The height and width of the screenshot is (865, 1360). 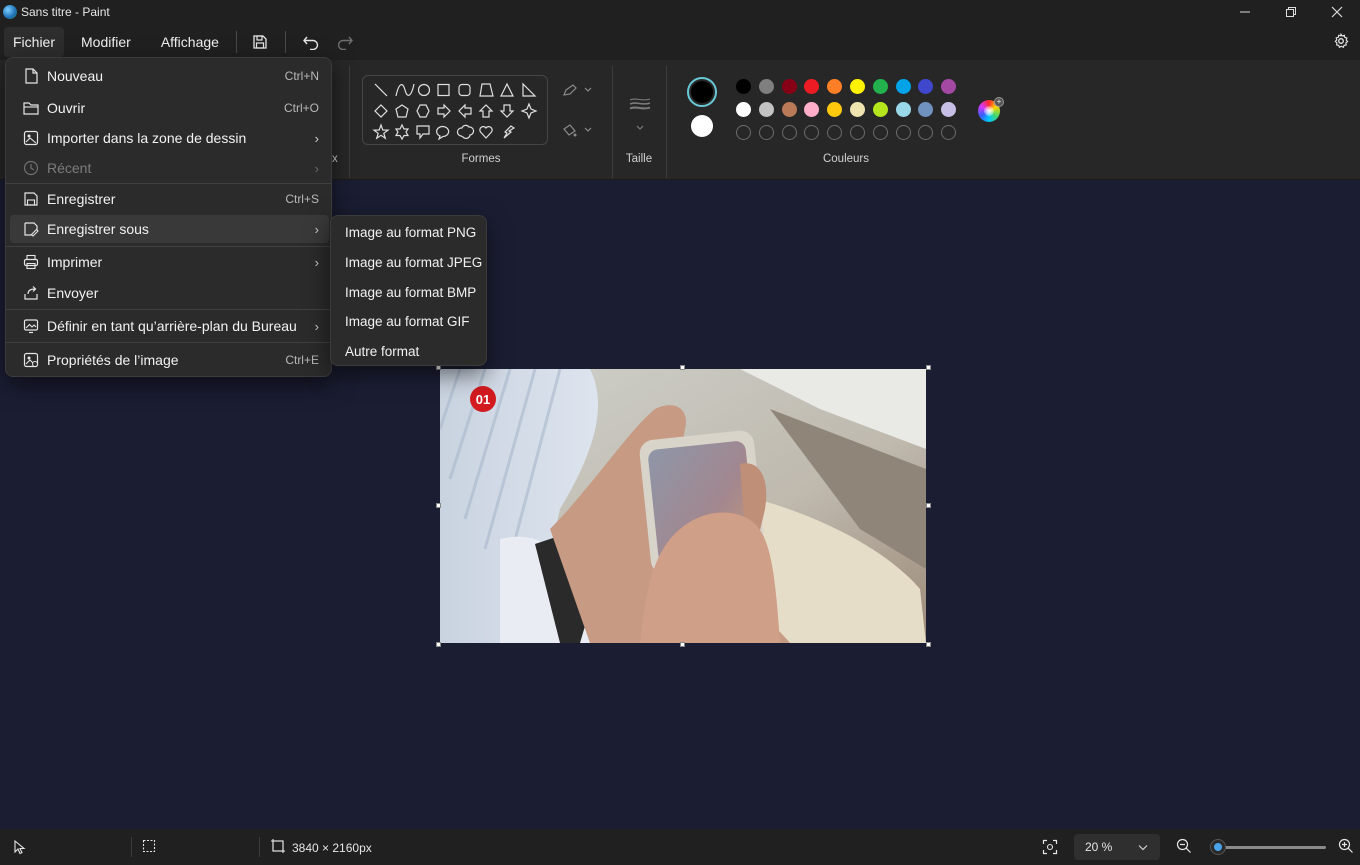 I want to click on canvas-image: 01, so click(x=683, y=506).